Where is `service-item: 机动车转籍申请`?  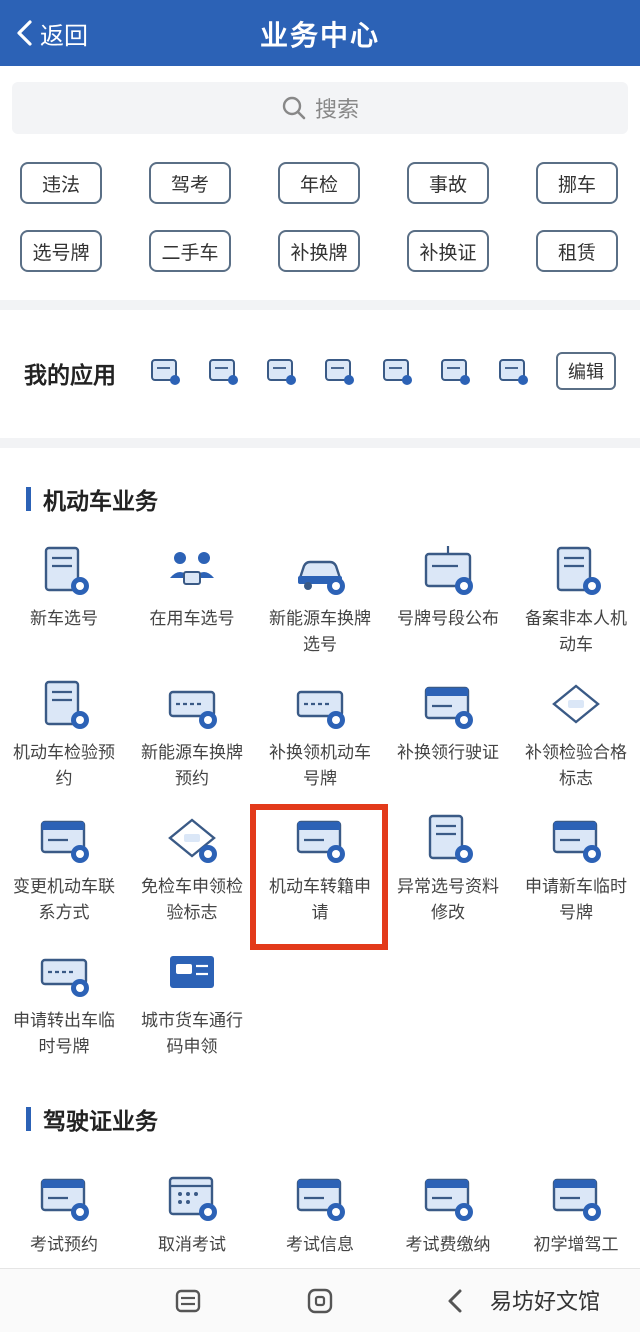 service-item: 机动车转籍申请 is located at coordinates (320, 868).